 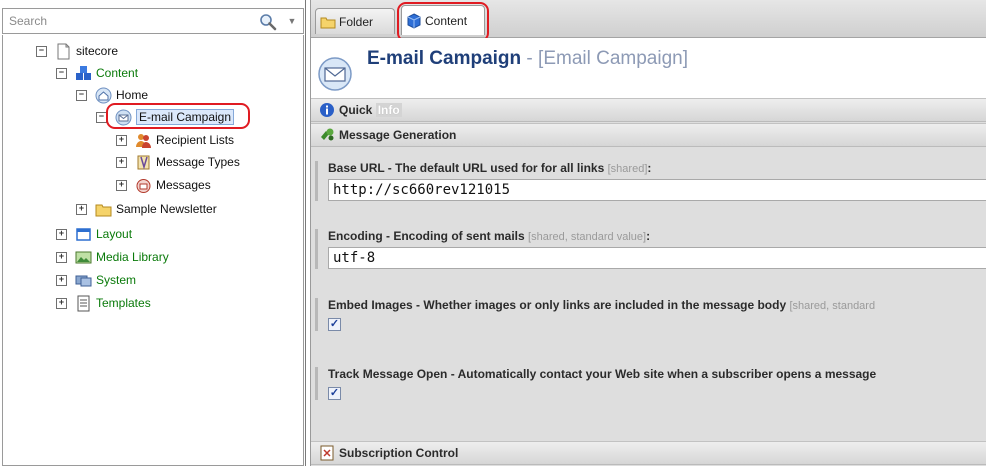 What do you see at coordinates (648, 453) in the screenshot?
I see `section-subscription-control: Subscription Control` at bounding box center [648, 453].